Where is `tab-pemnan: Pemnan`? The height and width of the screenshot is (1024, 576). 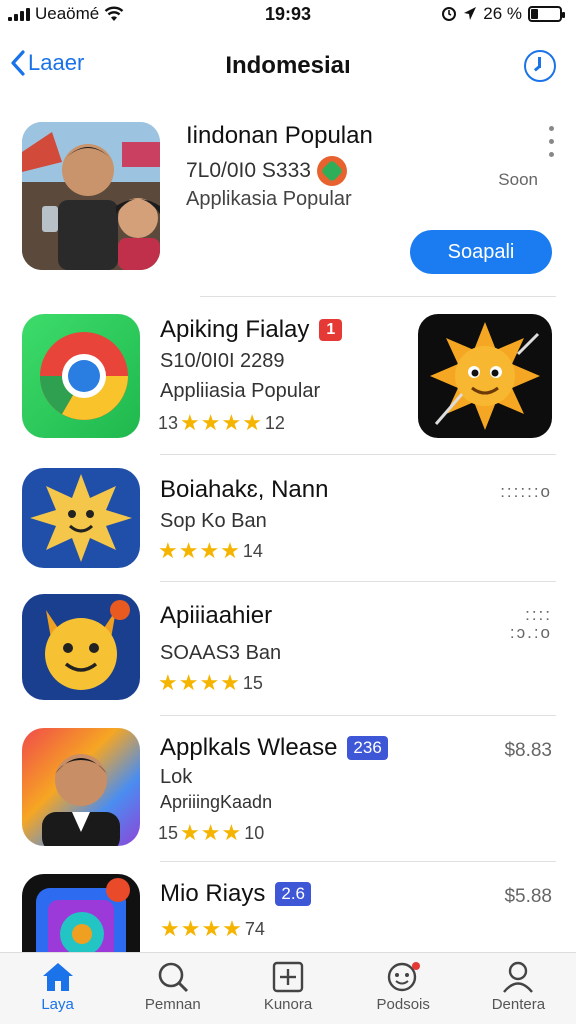 tab-pemnan: Pemnan is located at coordinates (172, 988).